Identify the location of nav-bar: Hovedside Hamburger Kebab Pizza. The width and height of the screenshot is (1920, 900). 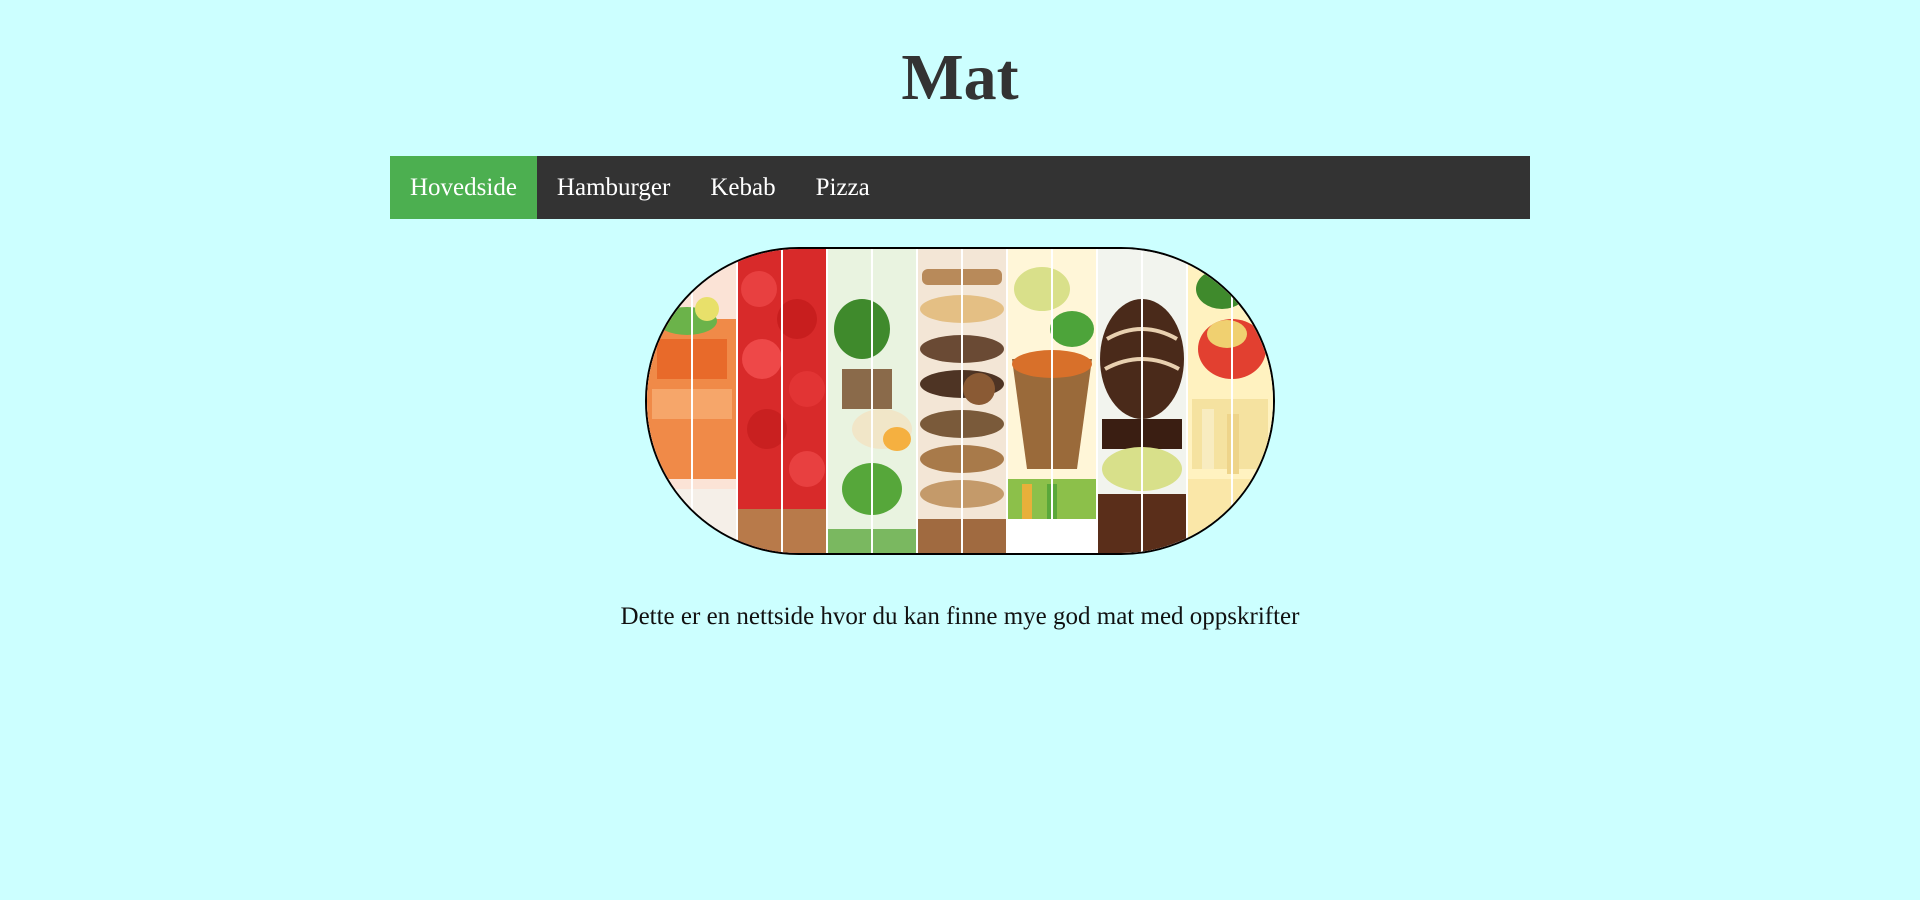
(960, 187).